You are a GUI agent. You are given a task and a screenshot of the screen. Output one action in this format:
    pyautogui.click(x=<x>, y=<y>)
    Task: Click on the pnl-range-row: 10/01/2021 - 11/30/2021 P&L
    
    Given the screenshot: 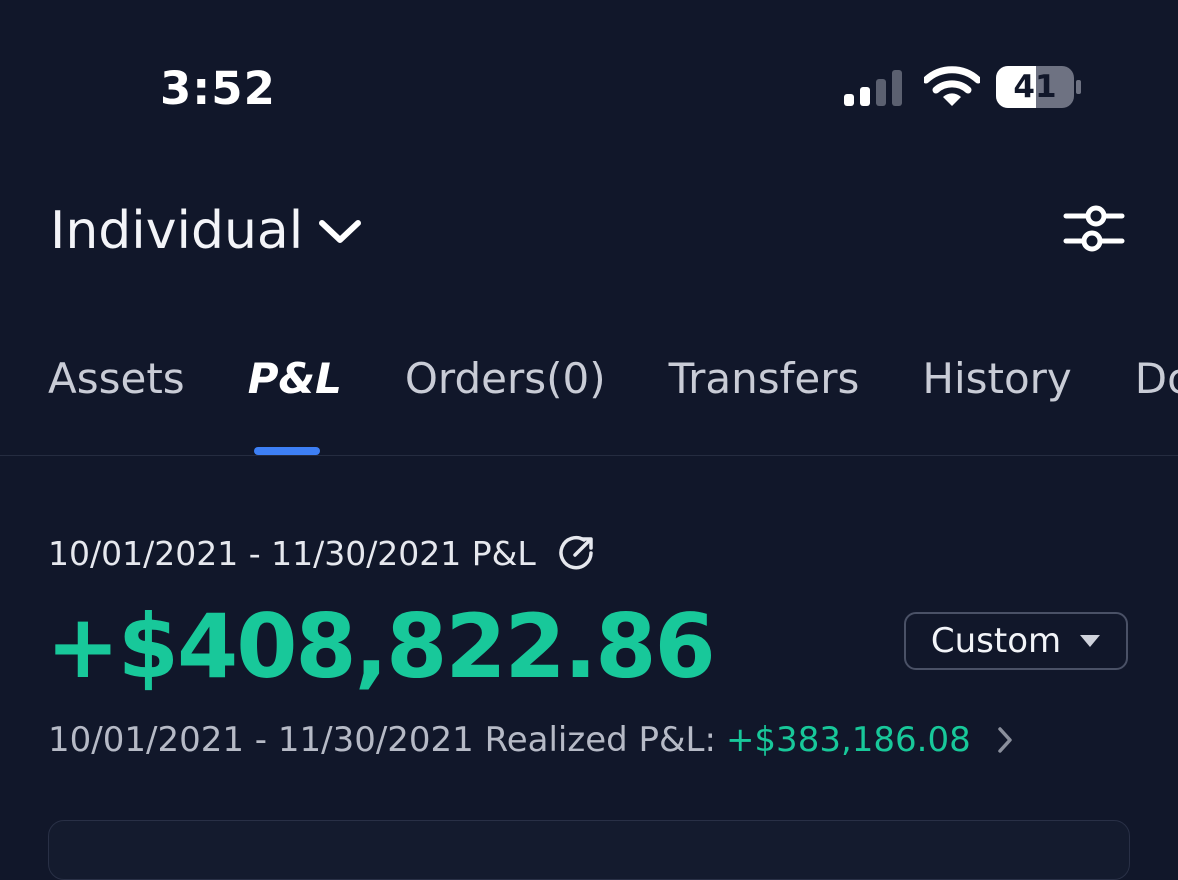 What is the action you would take?
    pyautogui.click(x=322, y=553)
    